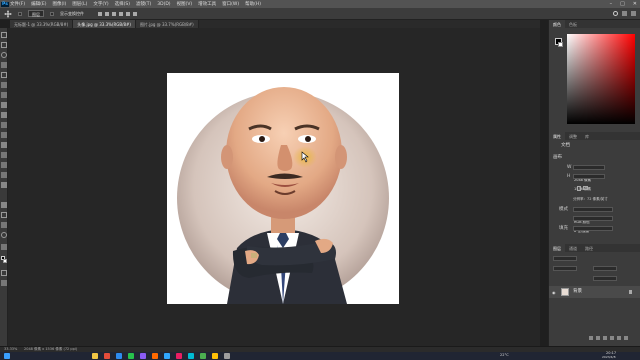 This screenshot has height=360, width=640. Describe the element at coordinates (565, 292) in the screenshot. I see `layer-thumbnail` at that location.